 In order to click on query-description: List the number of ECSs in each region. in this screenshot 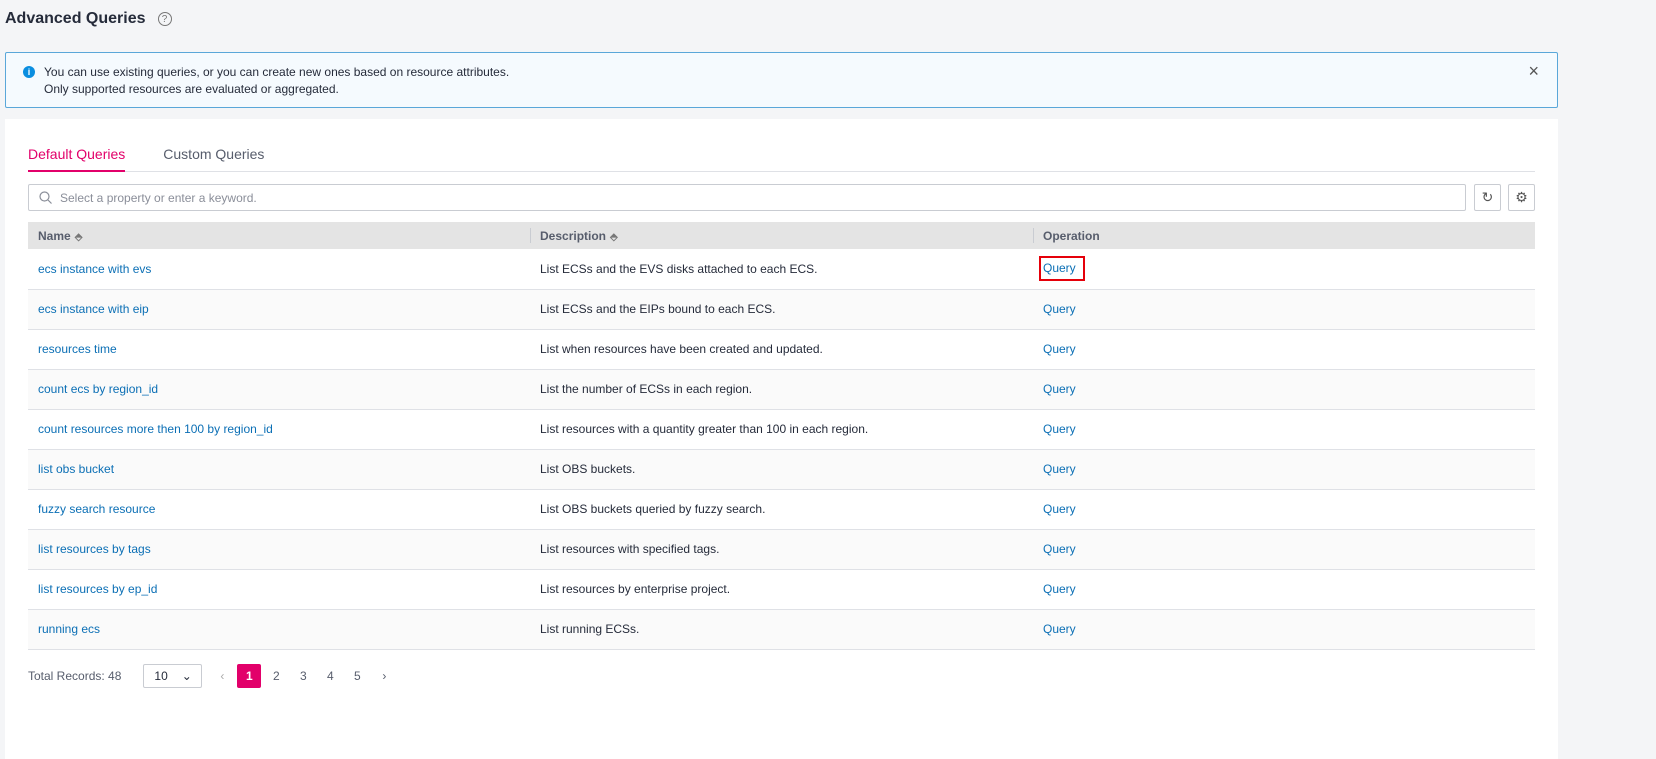, I will do `click(781, 389)`.